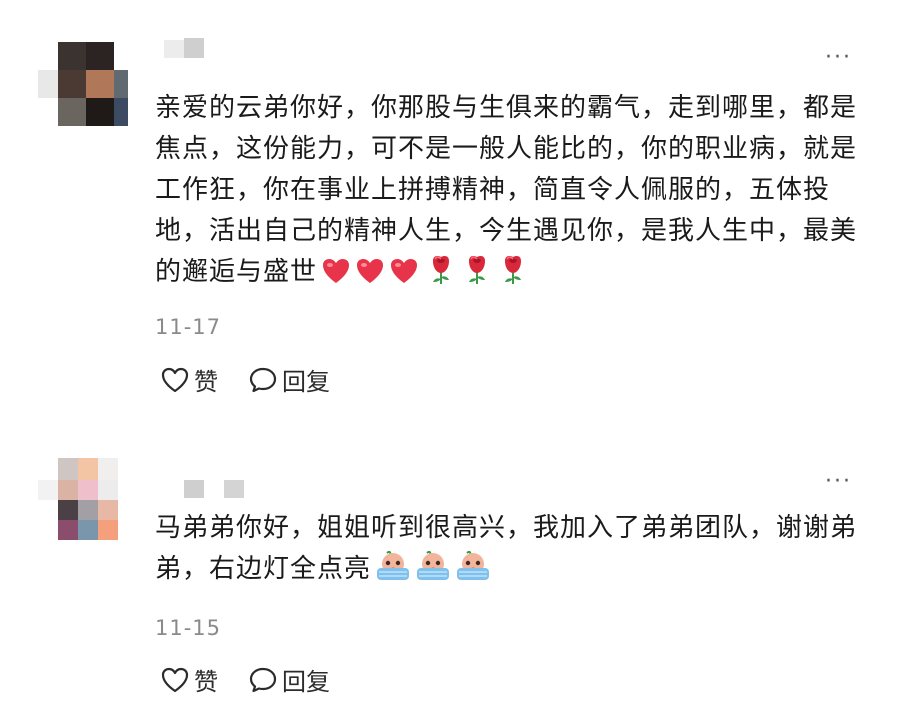 Image resolution: width=898 pixels, height=720 pixels. I want to click on comment-text: 马弟弟你好，姐姐听到很高兴，我加入了弟弟团队，谢谢弟弟，右边灯全点亮, so click(507, 551).